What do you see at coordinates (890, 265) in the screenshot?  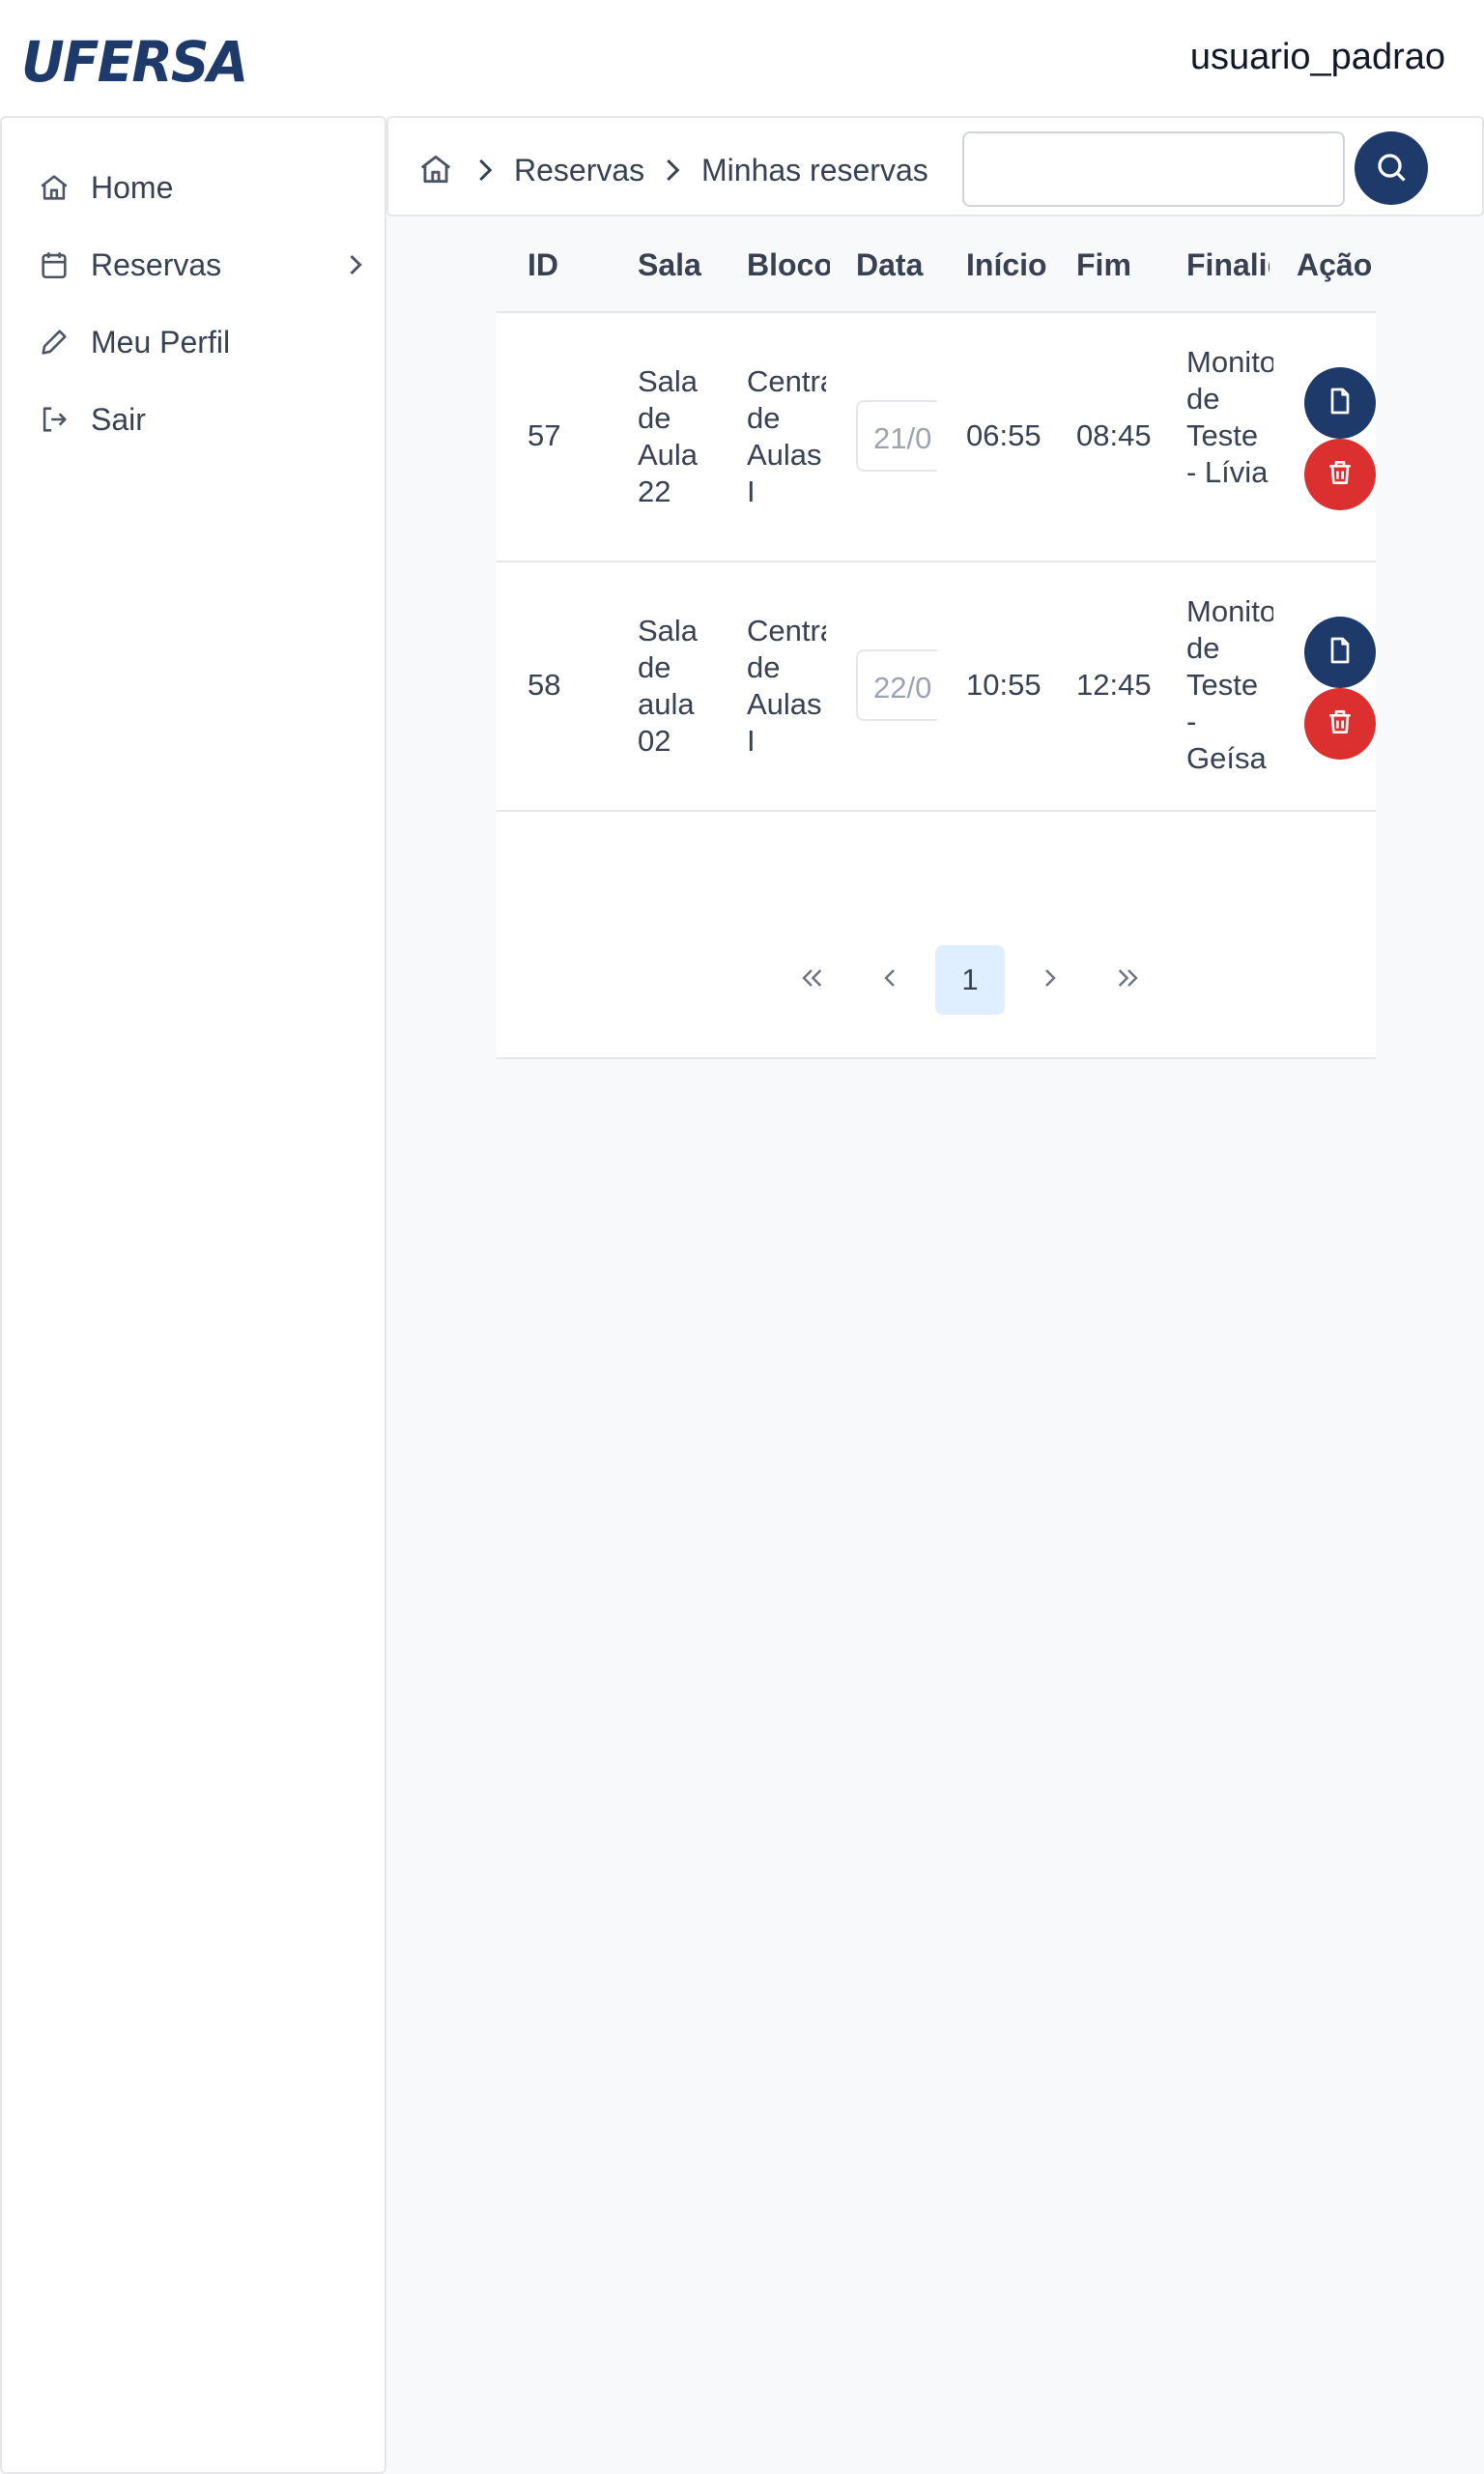 I see `column-header: Data` at bounding box center [890, 265].